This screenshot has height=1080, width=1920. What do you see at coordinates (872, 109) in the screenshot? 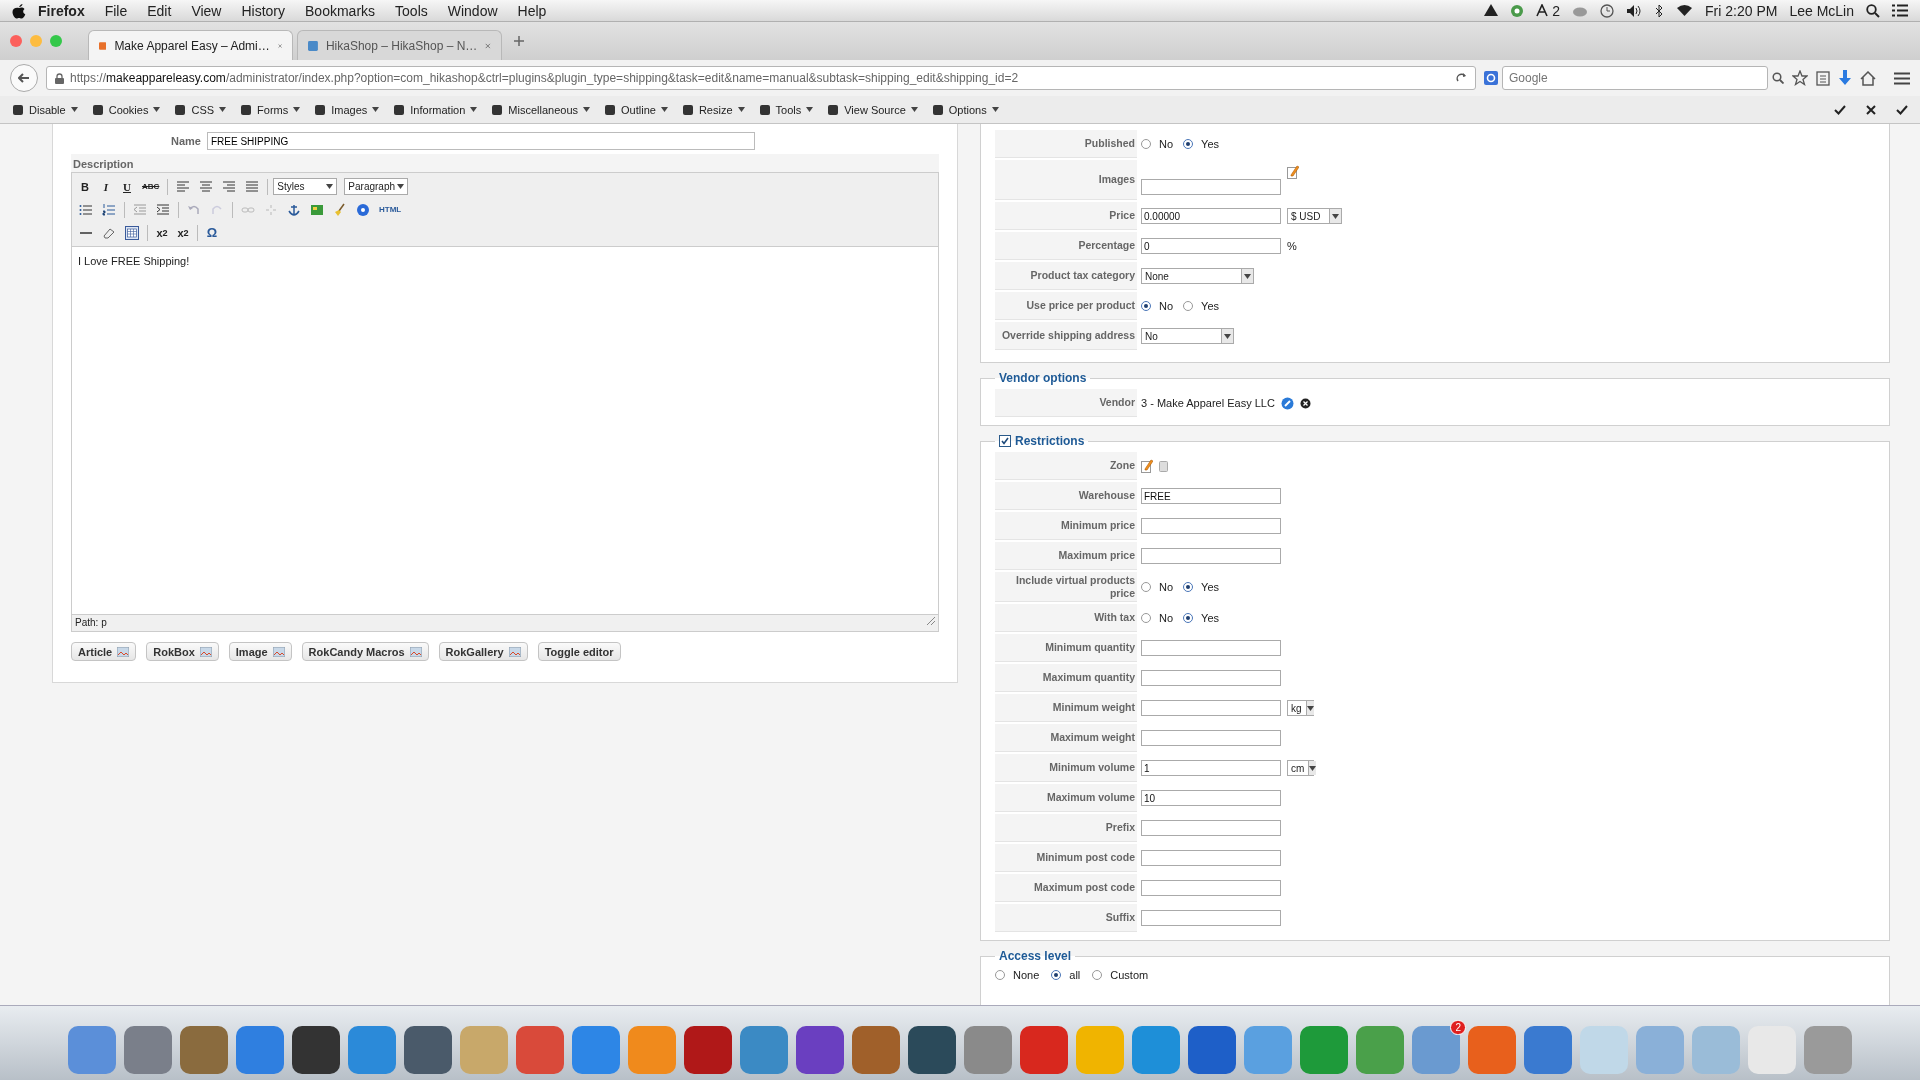
I see `toolbar-menu: View Source` at bounding box center [872, 109].